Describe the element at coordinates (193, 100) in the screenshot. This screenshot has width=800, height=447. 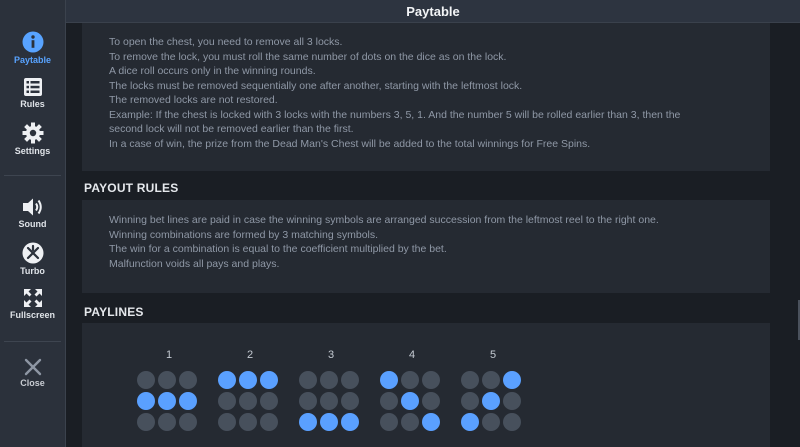
I see `rule-line: The removed locks are not restored.` at that location.